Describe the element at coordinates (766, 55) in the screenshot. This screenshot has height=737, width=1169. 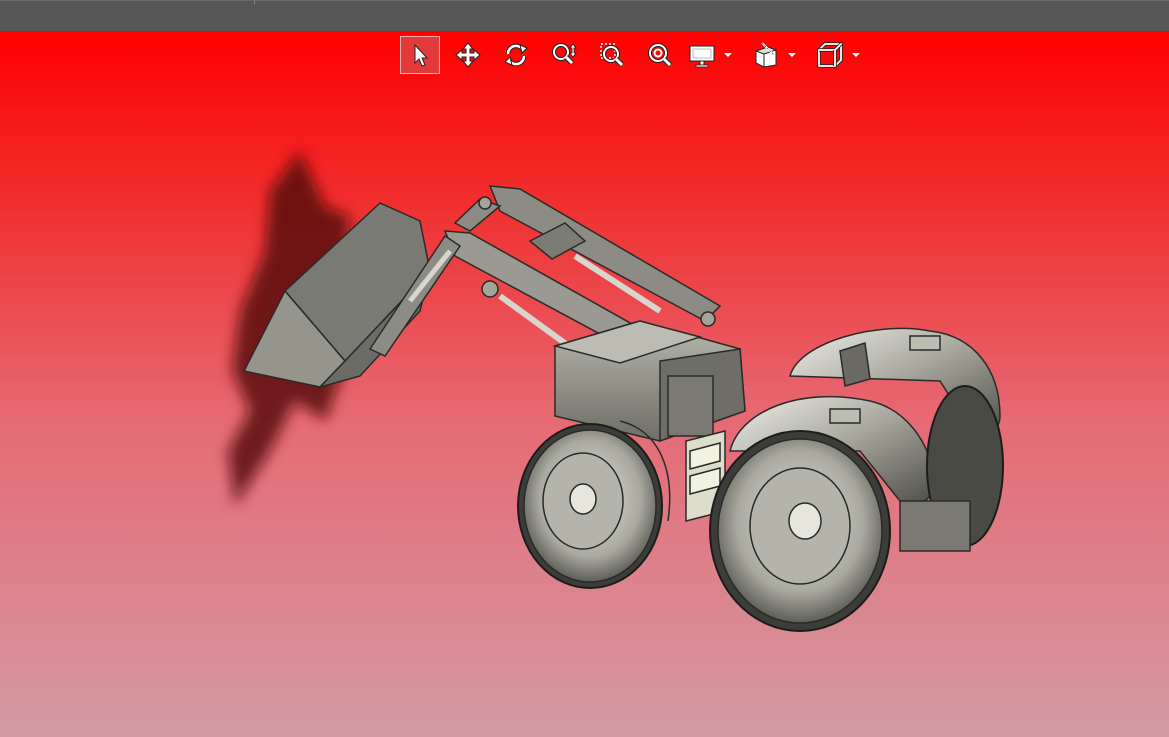
I see `section-plane-icon` at that location.